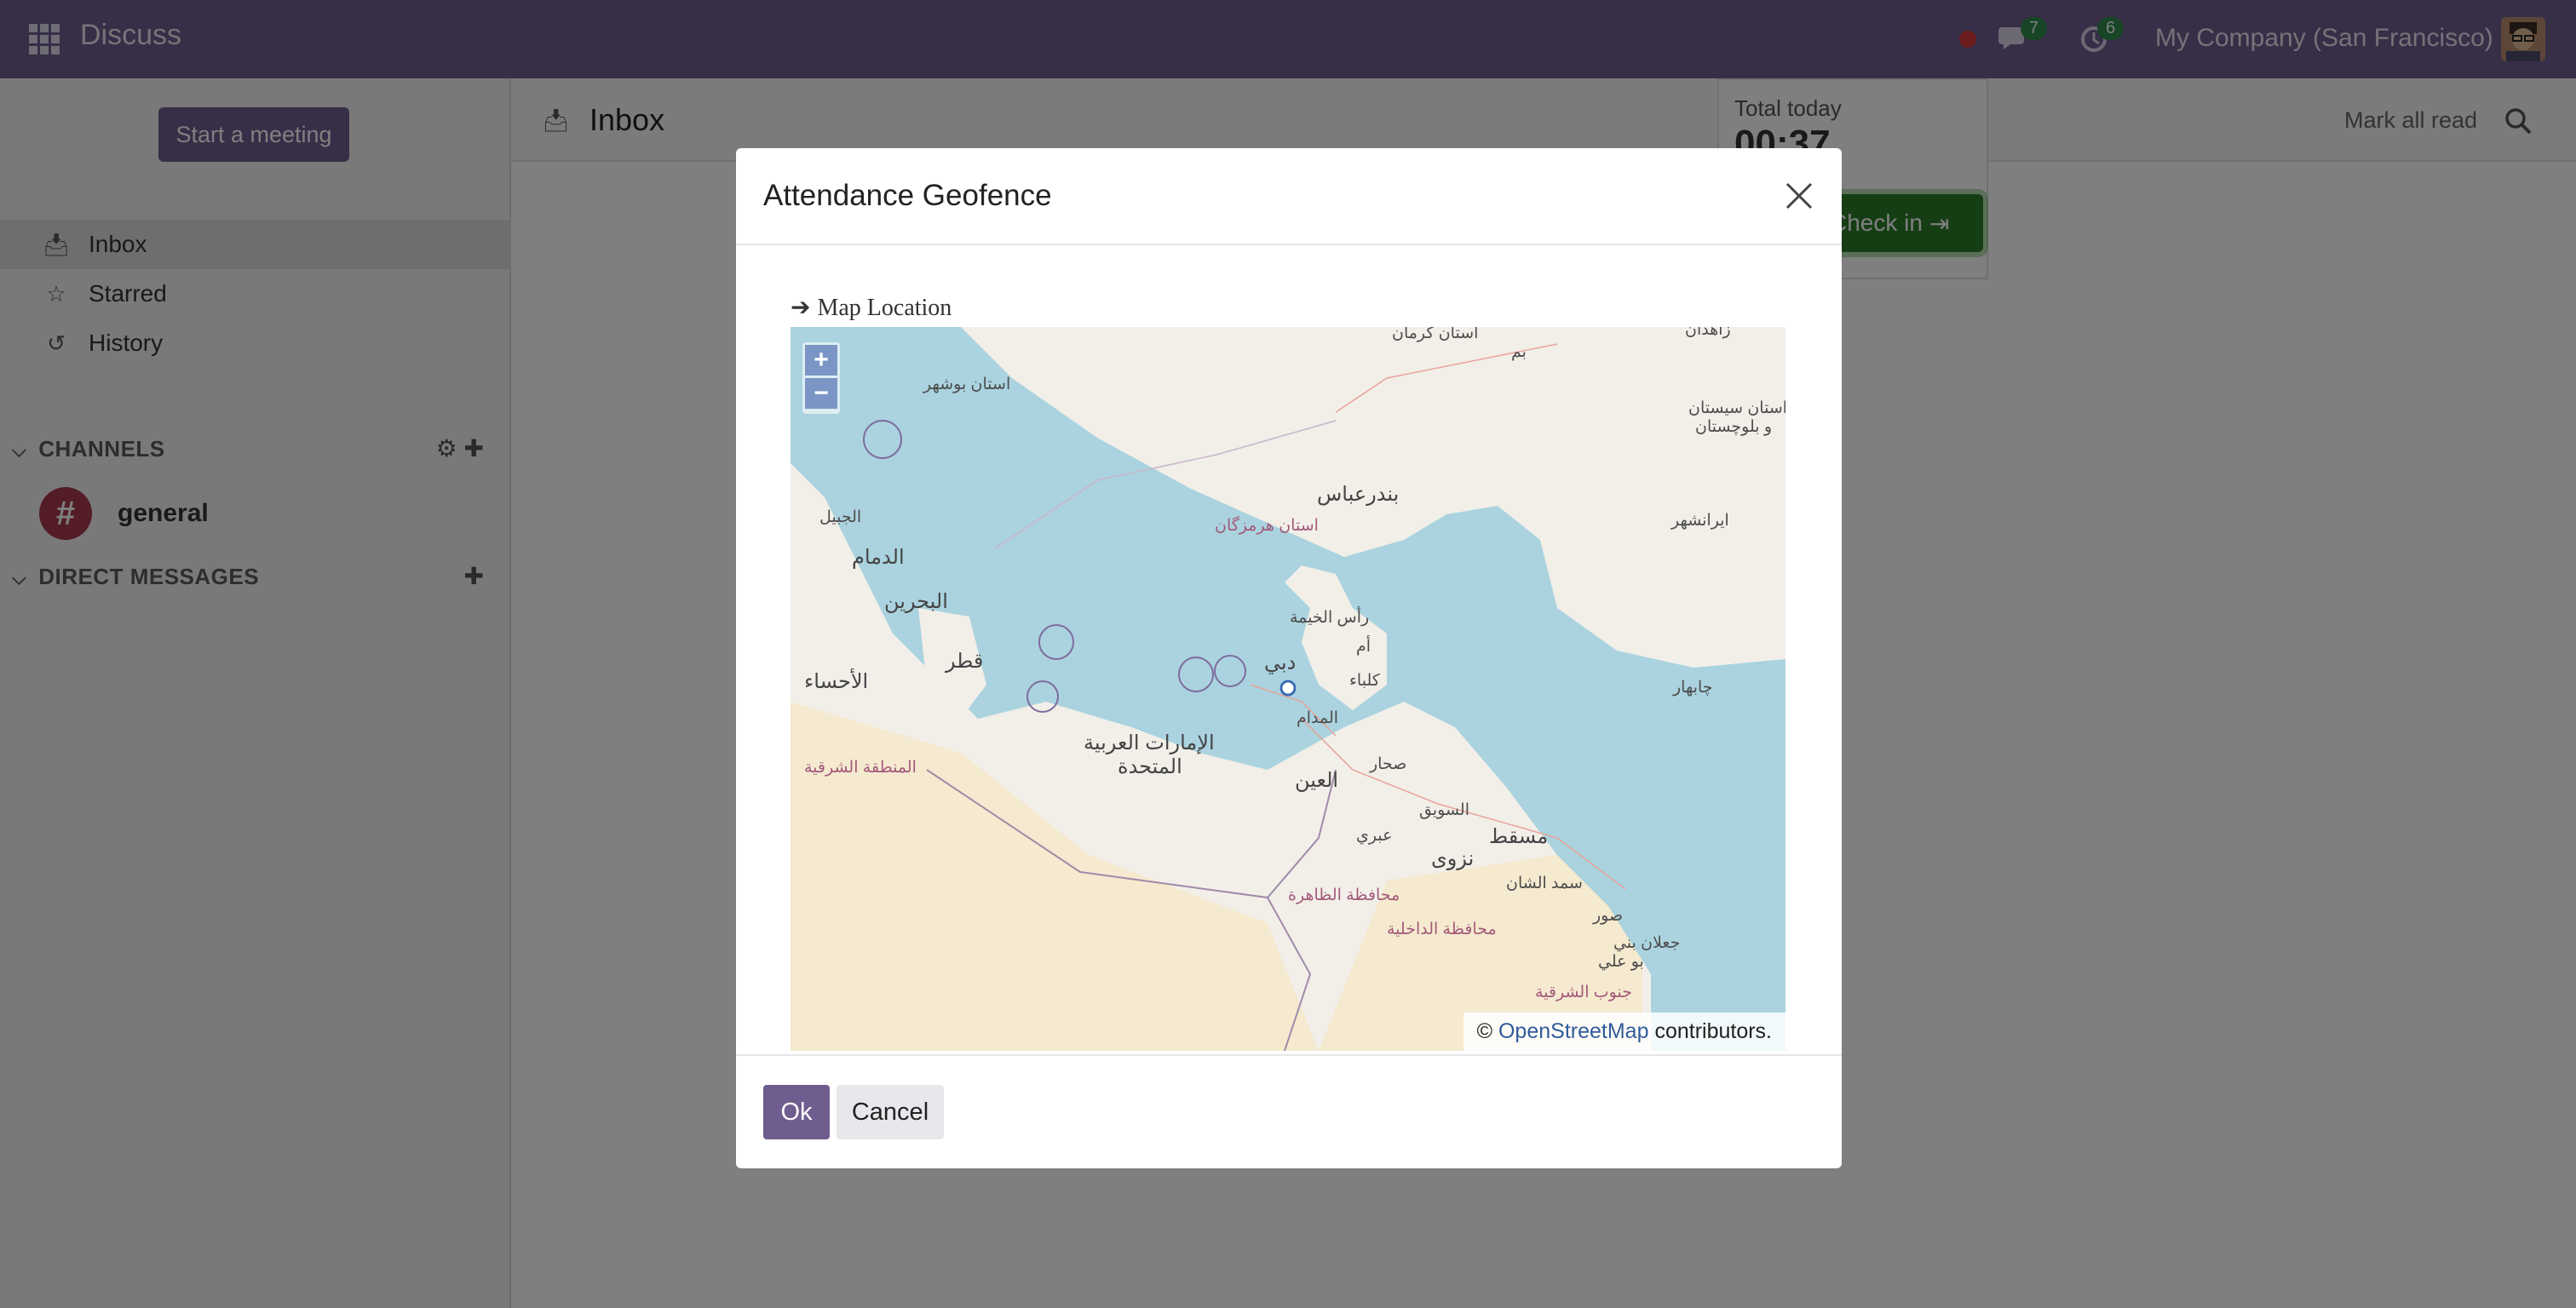 The height and width of the screenshot is (1308, 2576). What do you see at coordinates (1519, 352) in the screenshot?
I see `map-place-label: بم` at bounding box center [1519, 352].